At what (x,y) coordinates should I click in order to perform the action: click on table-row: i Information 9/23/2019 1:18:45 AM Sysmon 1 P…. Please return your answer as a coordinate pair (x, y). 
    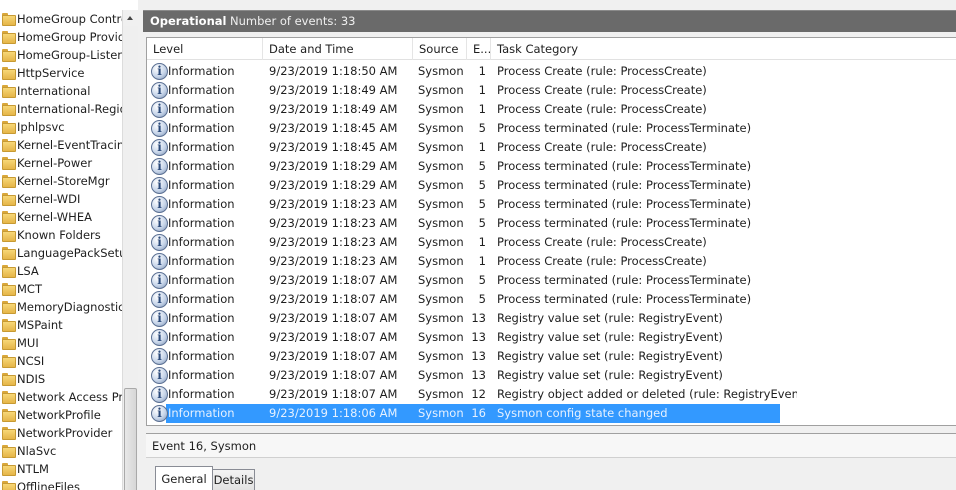
    Looking at the image, I should click on (551, 147).